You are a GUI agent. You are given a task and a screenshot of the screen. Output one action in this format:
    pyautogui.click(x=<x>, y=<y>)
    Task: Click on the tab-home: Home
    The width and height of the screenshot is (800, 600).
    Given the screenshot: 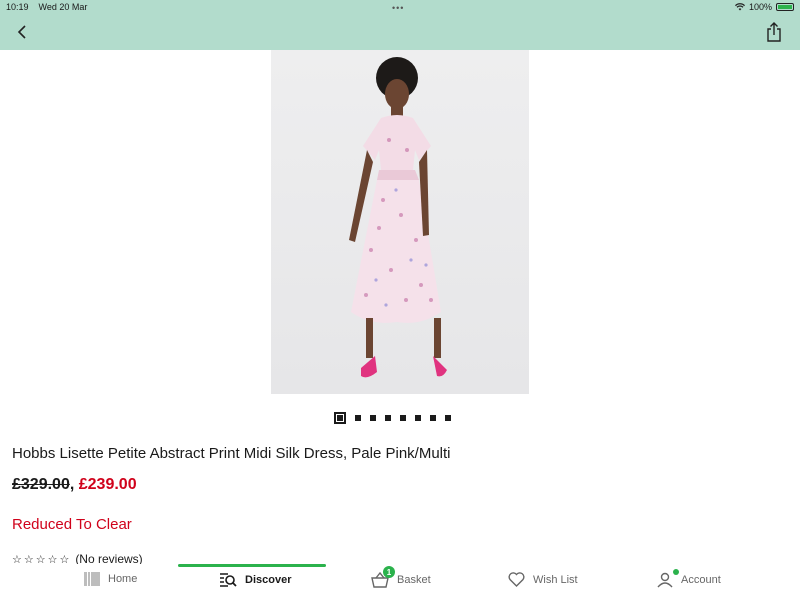 What is the action you would take?
    pyautogui.click(x=110, y=579)
    